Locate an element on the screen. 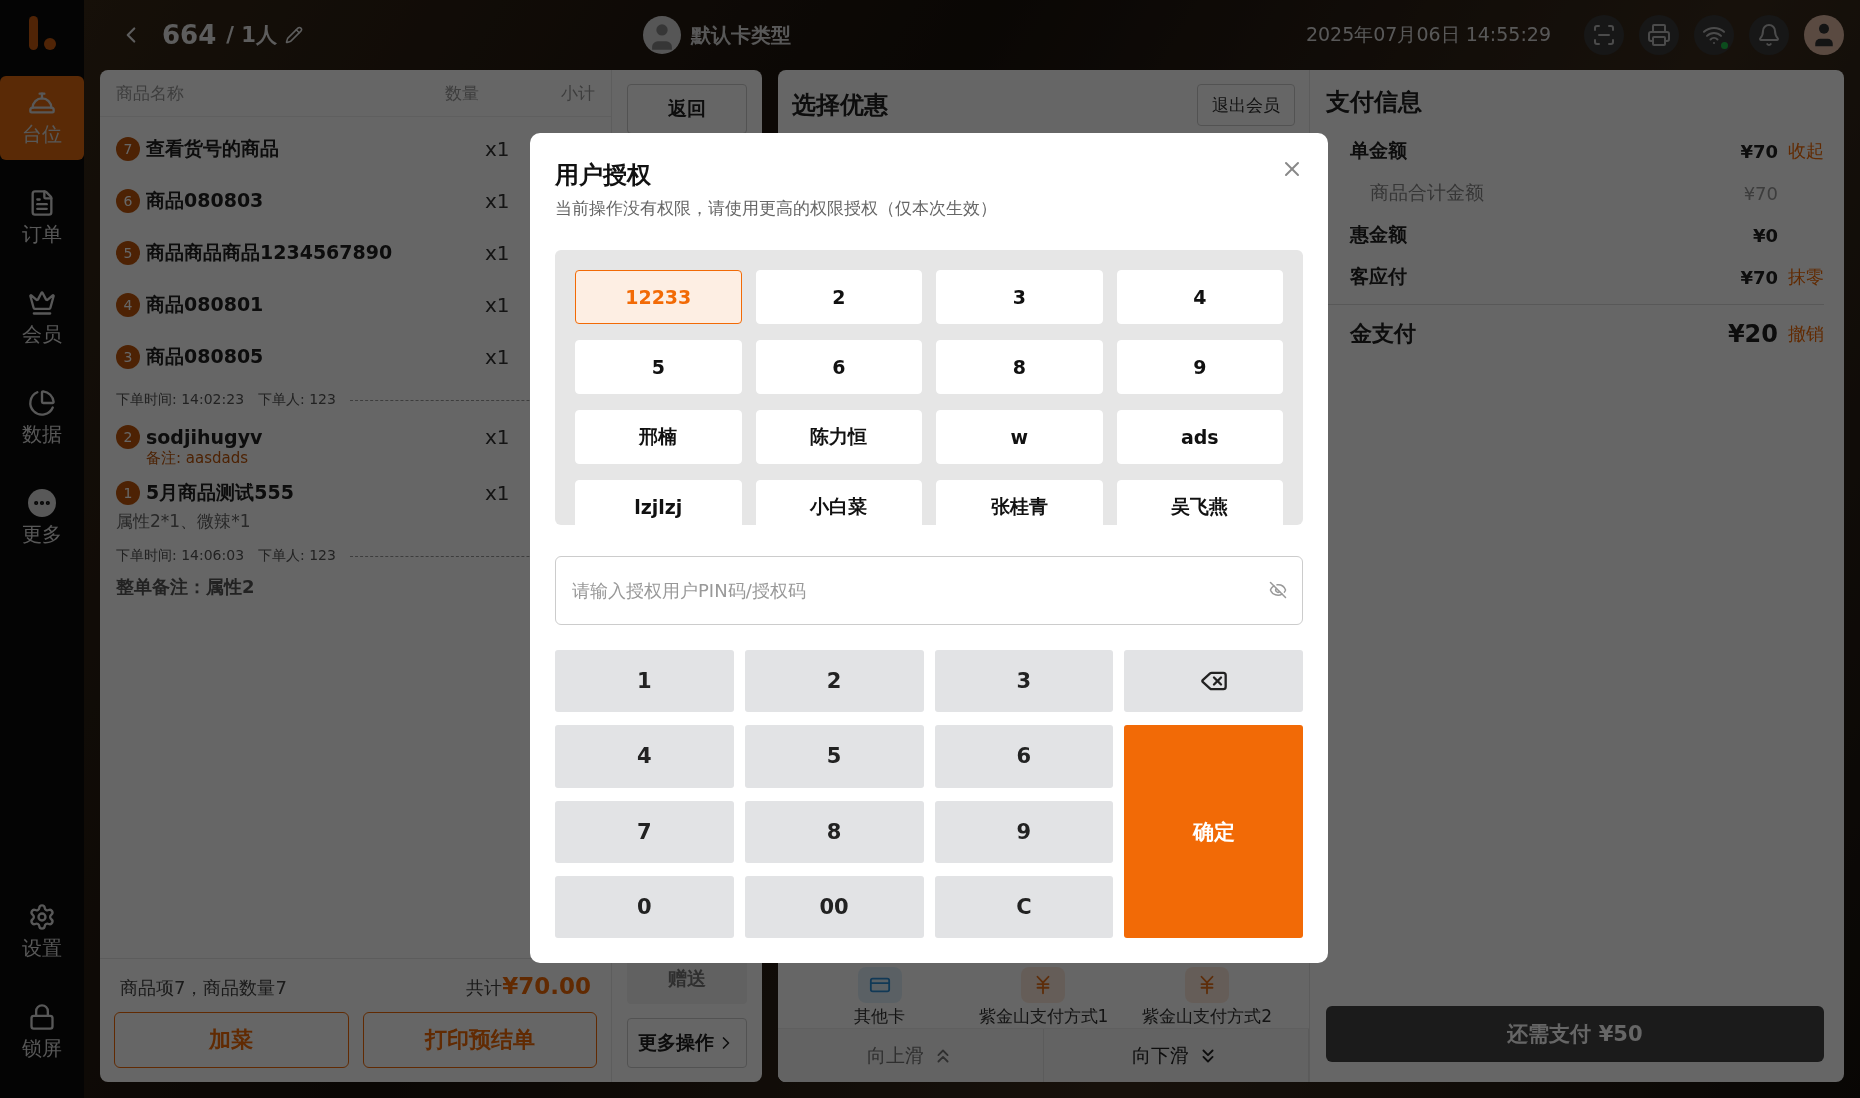  eye-off-icon is located at coordinates (1278, 590).